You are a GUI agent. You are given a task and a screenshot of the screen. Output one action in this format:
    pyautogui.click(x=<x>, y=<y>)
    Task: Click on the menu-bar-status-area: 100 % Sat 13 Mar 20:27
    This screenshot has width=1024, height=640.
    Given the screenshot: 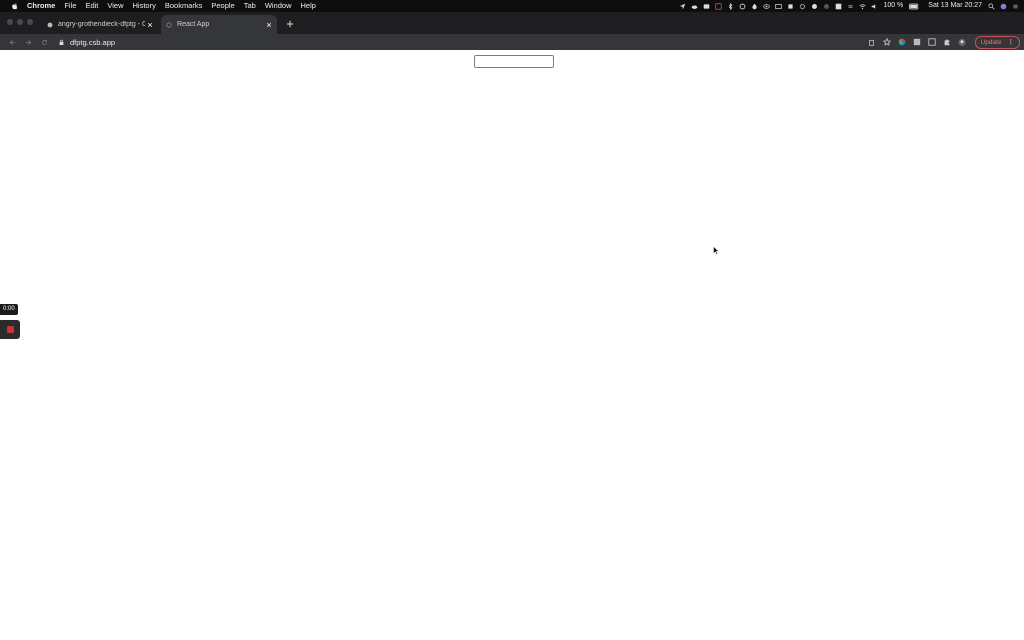 What is the action you would take?
    pyautogui.click(x=851, y=6)
    